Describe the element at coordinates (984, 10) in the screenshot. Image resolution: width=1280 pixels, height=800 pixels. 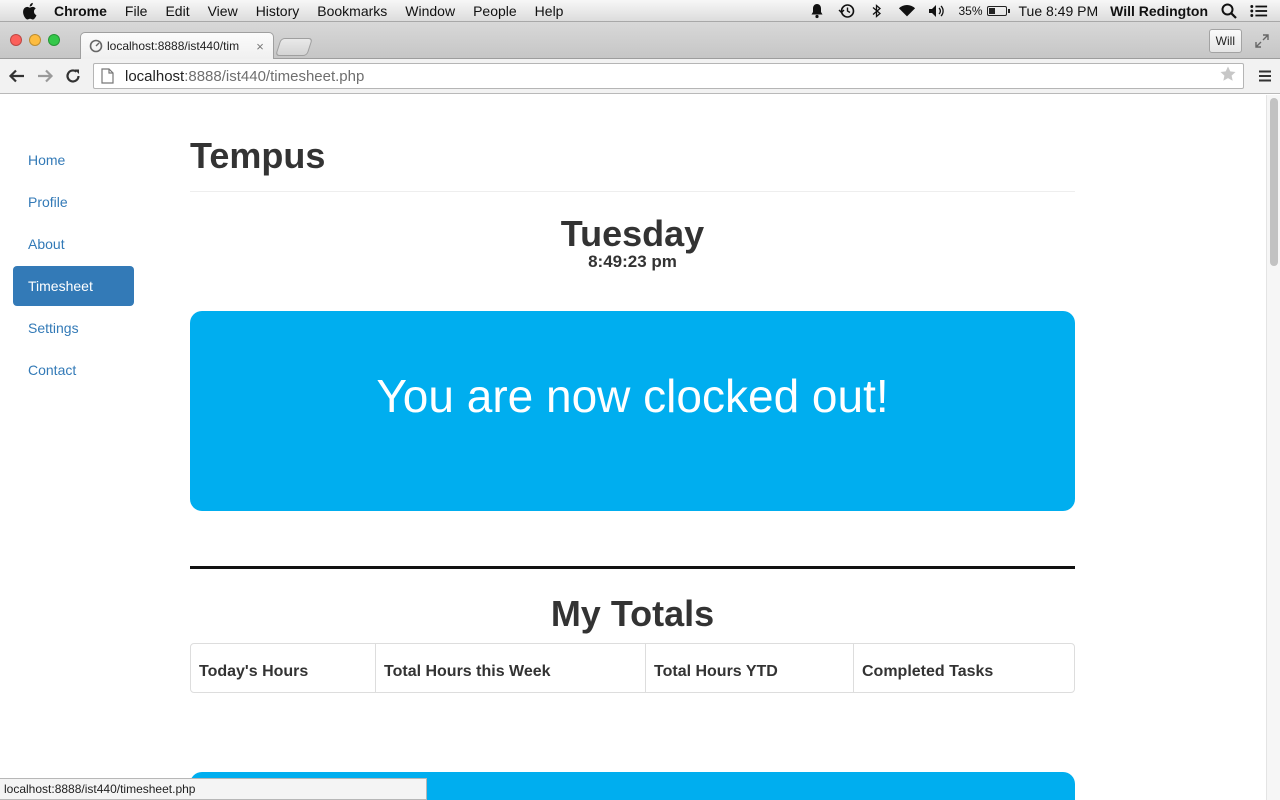
I see `battery-indicator: 35%` at that location.